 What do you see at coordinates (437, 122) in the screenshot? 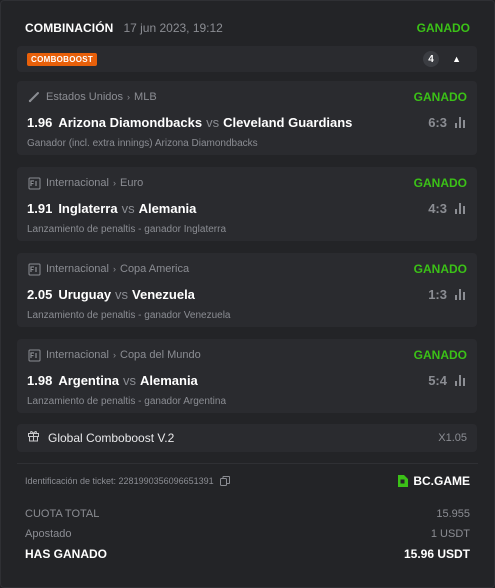
I see `match-score: 6:3` at bounding box center [437, 122].